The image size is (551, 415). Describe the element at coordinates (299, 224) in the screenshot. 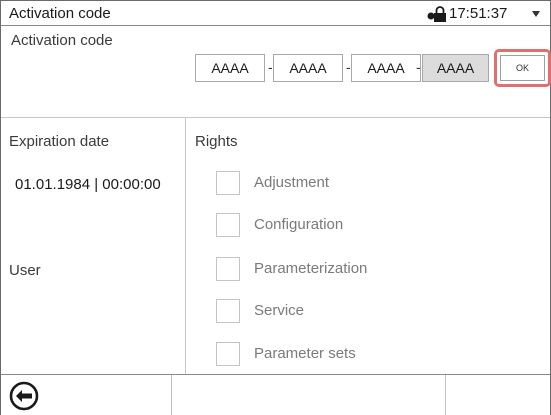

I see `right-label: Configuration` at that location.